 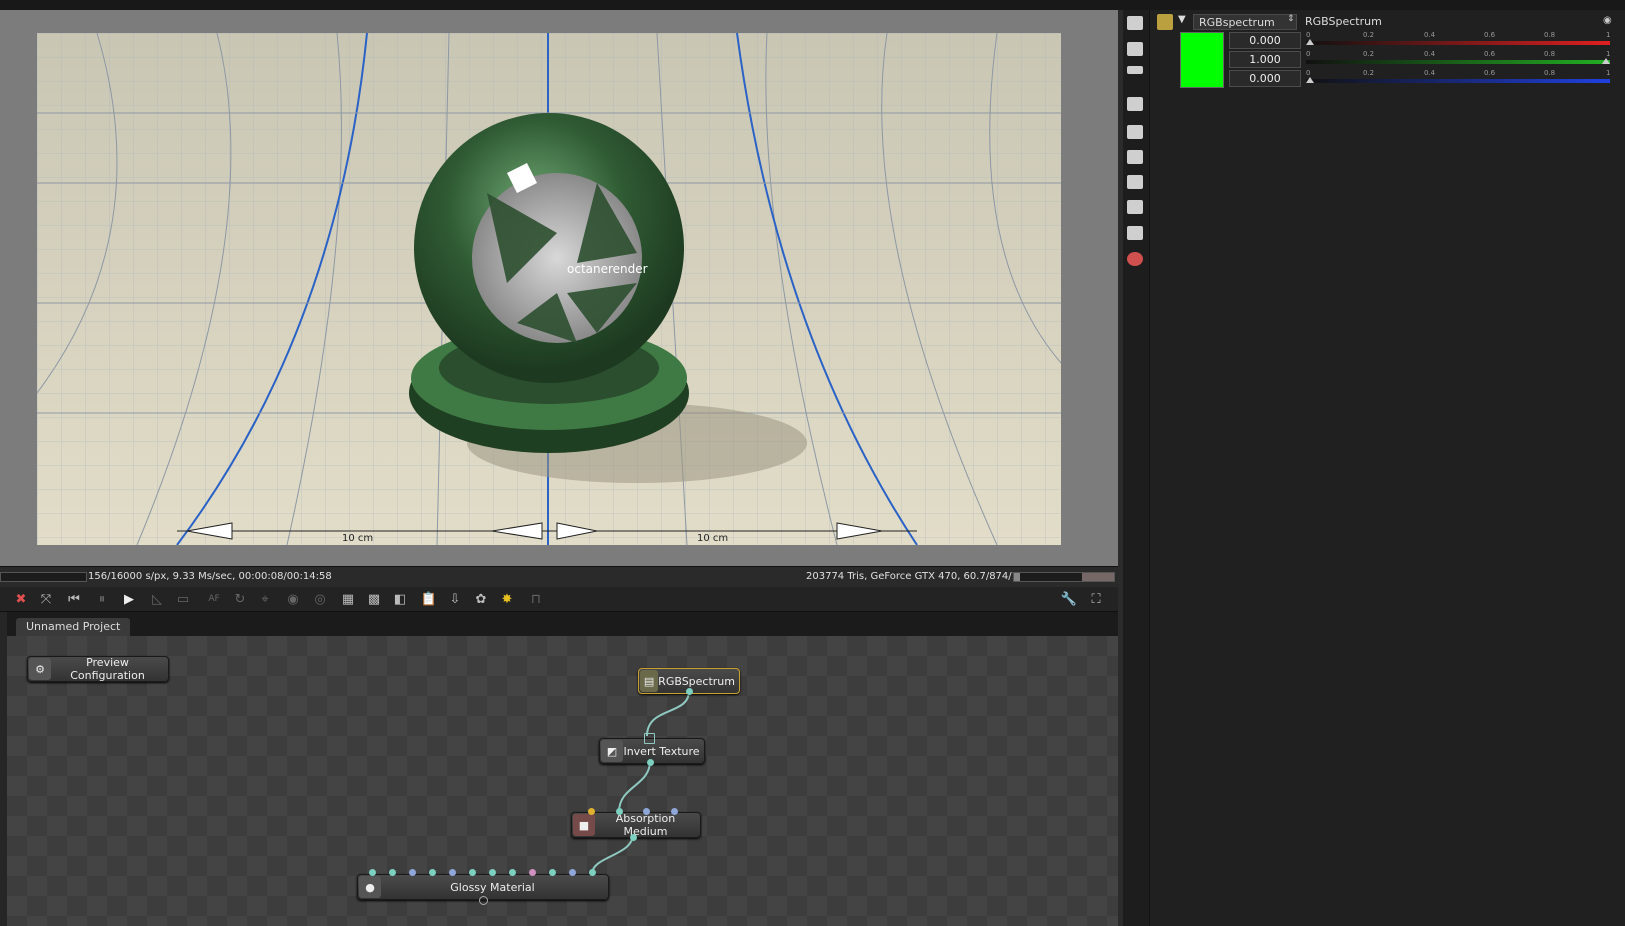 What do you see at coordinates (1064, 577) in the screenshot?
I see `memory-usage-bar` at bounding box center [1064, 577].